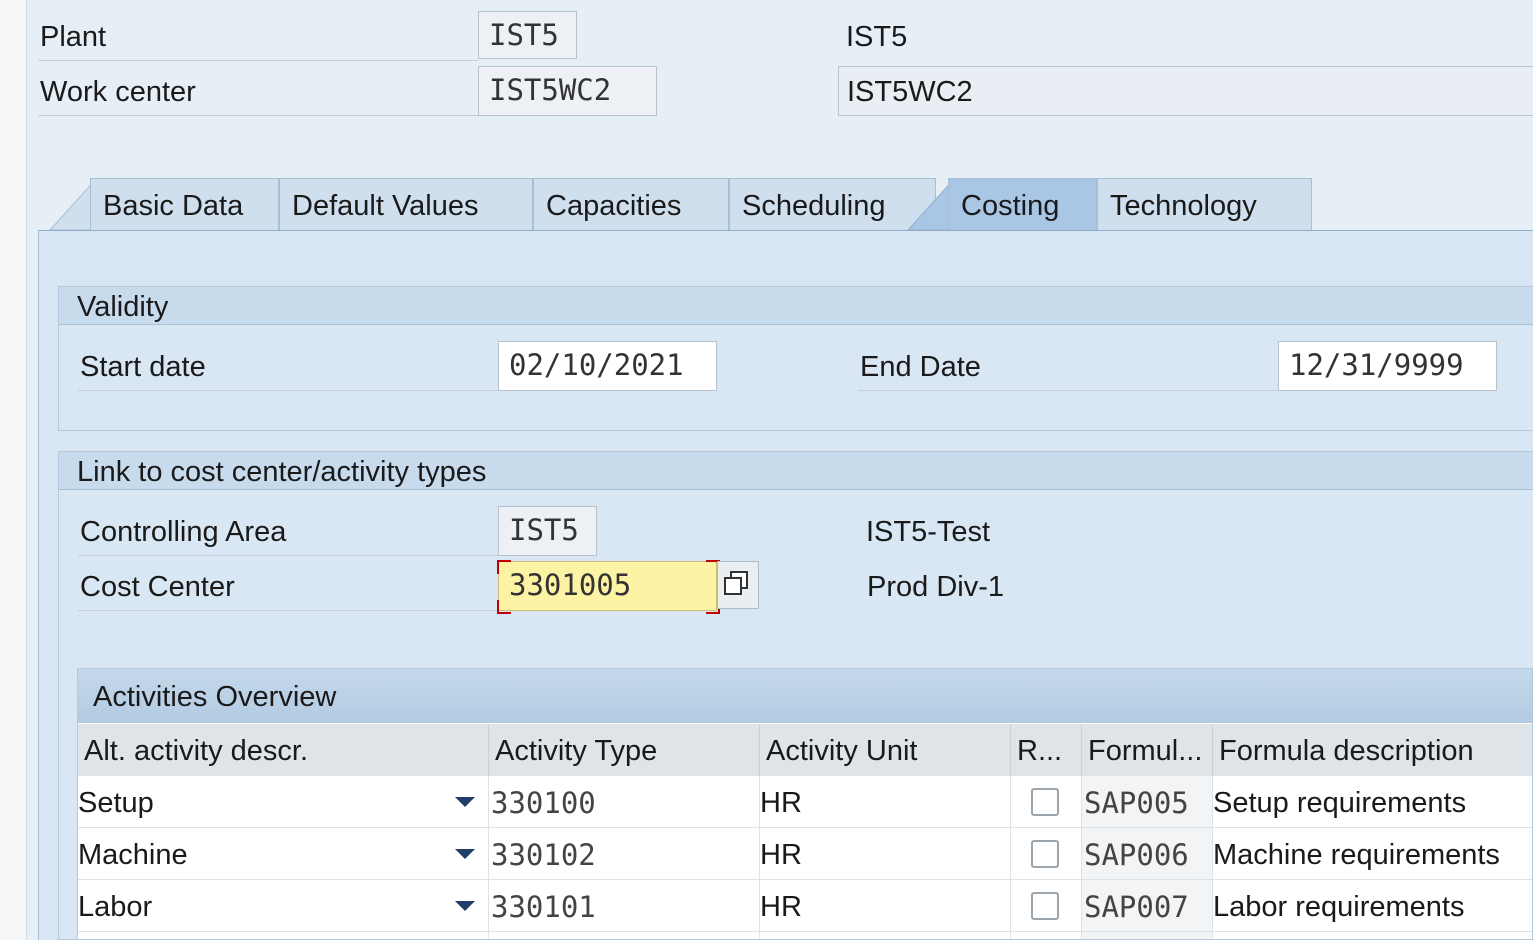 The width and height of the screenshot is (1533, 940). Describe the element at coordinates (283, 935) in the screenshot. I see `table-row` at that location.